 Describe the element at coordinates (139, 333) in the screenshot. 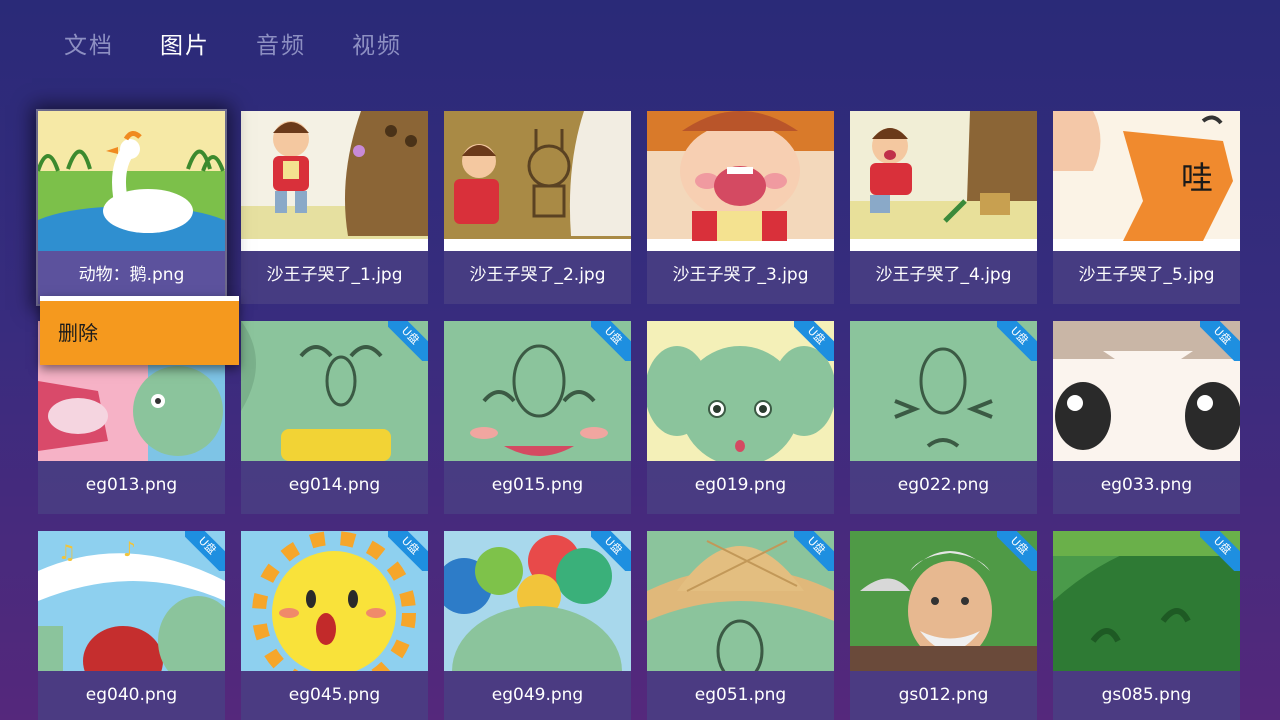

I see `delete-menu-item: 删除` at that location.